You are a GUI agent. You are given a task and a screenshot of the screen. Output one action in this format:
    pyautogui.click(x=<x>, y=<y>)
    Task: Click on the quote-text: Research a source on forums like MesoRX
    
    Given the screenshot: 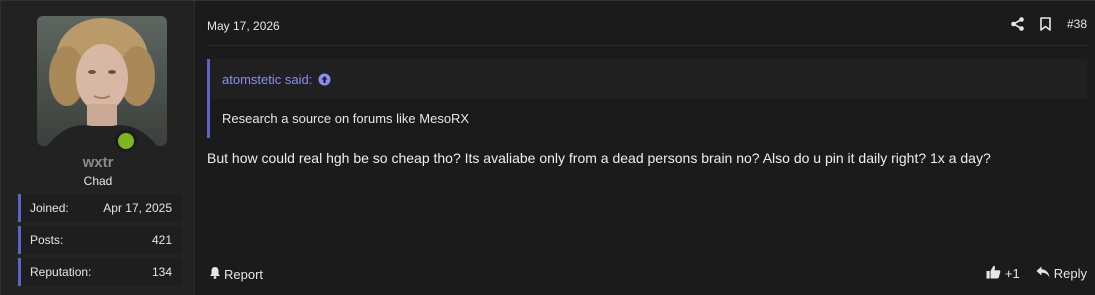 What is the action you would take?
    pyautogui.click(x=648, y=118)
    